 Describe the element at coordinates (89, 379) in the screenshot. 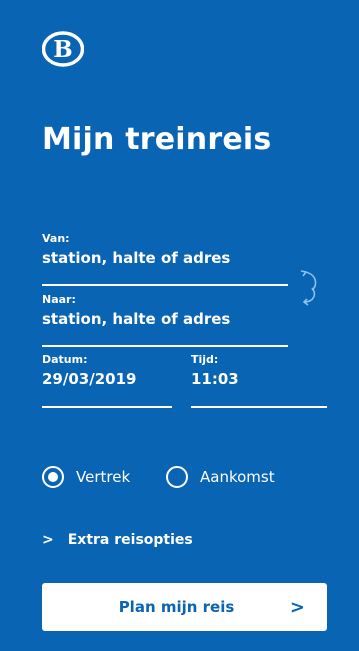

I see `date-input: 29/03/2019` at that location.